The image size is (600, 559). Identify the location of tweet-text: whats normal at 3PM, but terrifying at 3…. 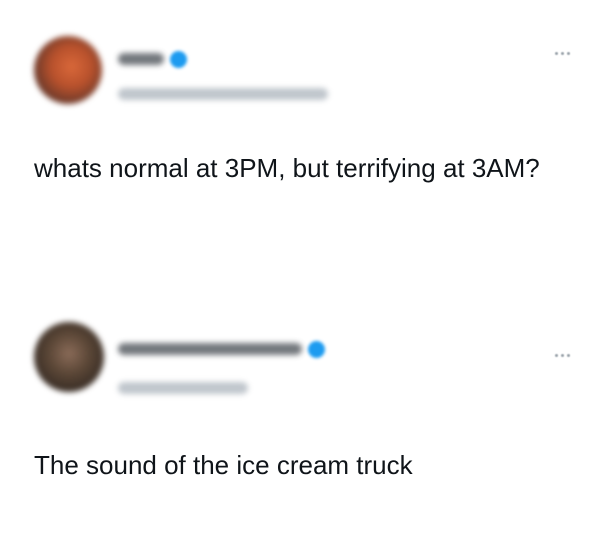
(287, 168).